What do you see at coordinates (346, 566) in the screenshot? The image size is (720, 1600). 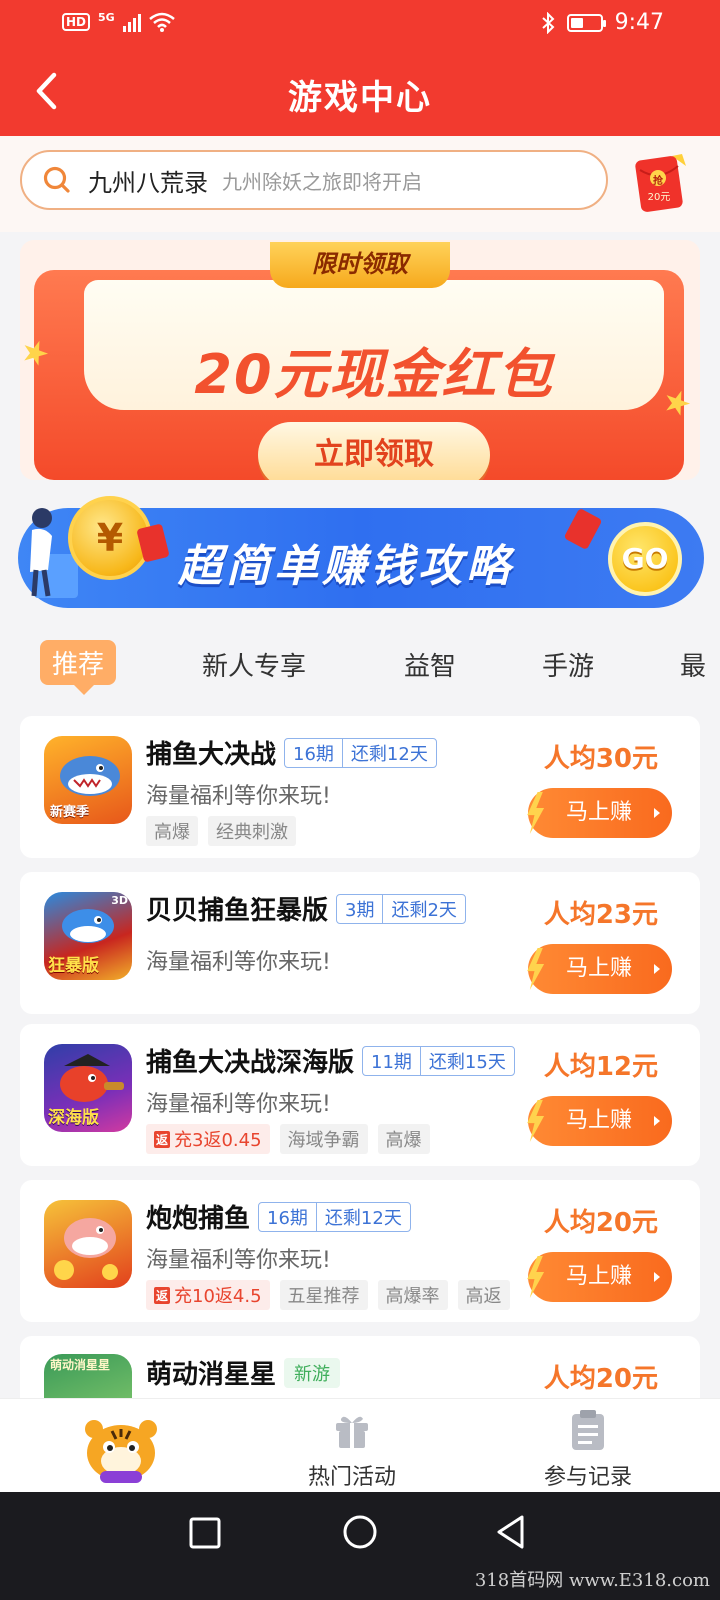 I see `earn-guide-title: 超简单赚钱攻略` at bounding box center [346, 566].